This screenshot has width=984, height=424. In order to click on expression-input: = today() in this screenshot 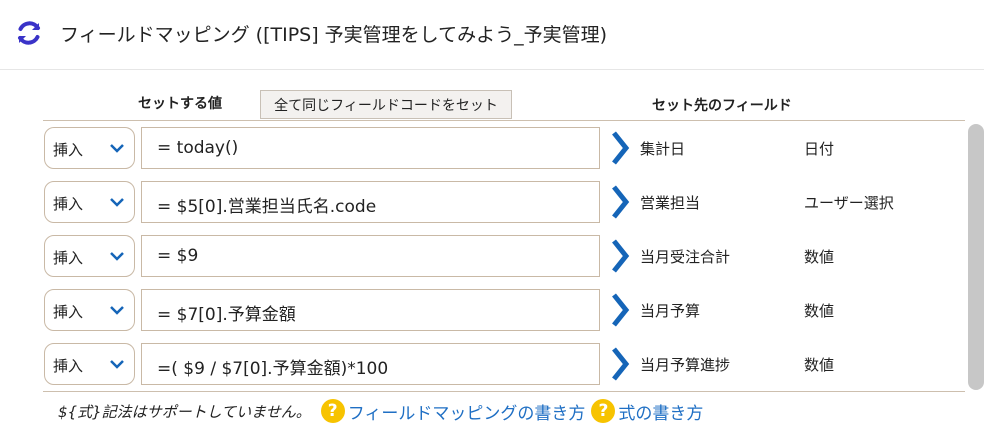, I will do `click(370, 148)`.